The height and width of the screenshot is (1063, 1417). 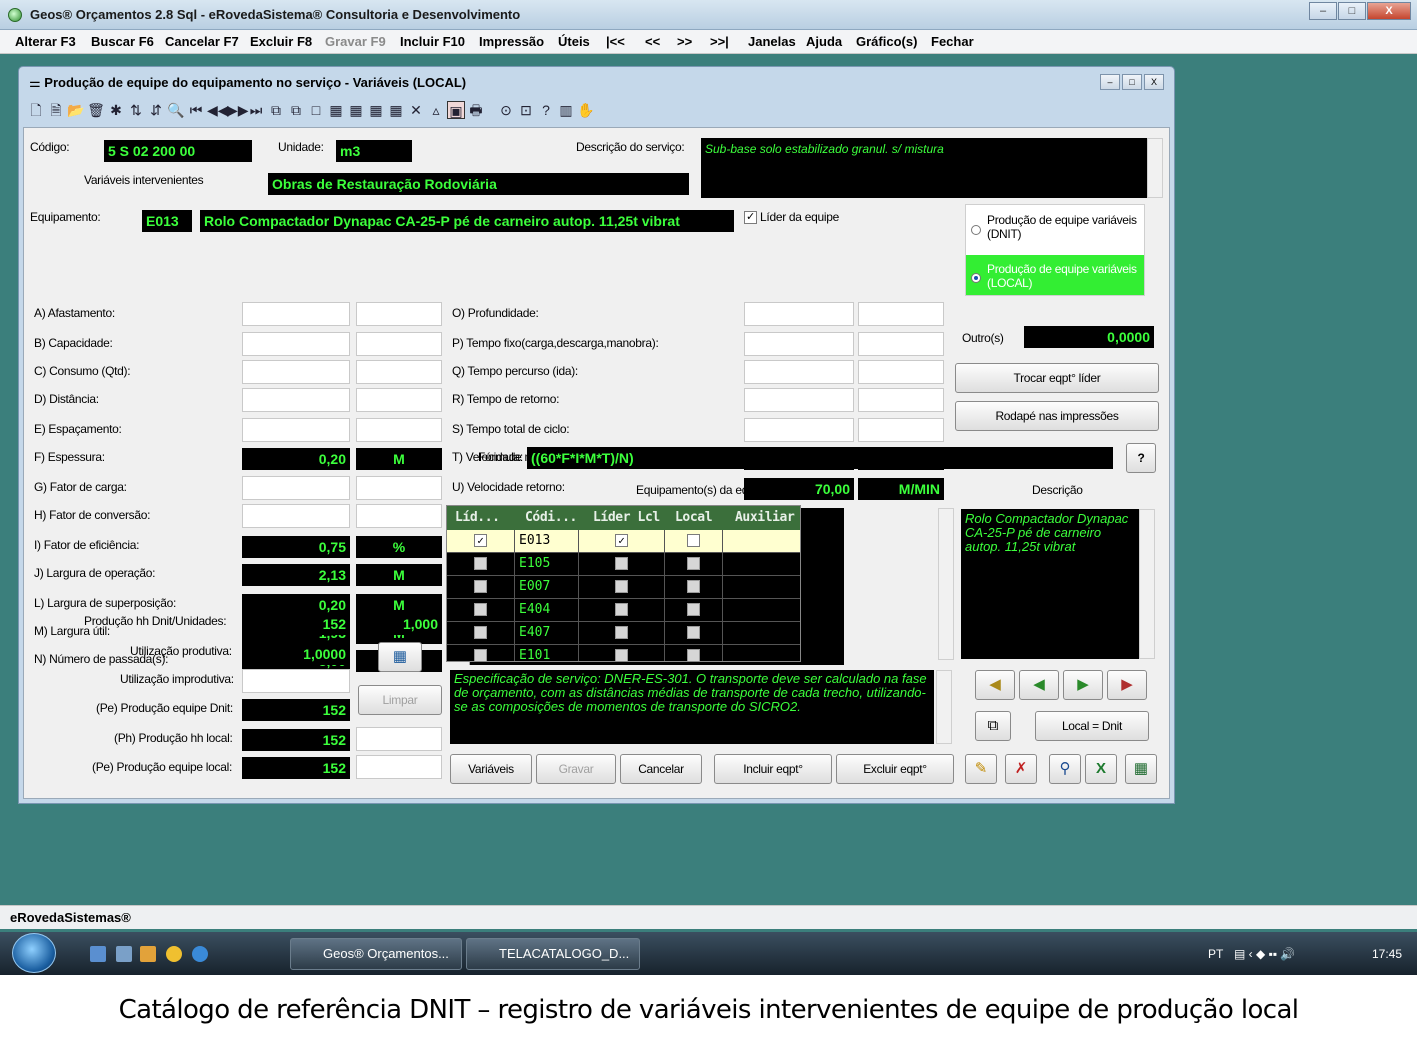 I want to click on pe-local-aux-field, so click(x=399, y=767).